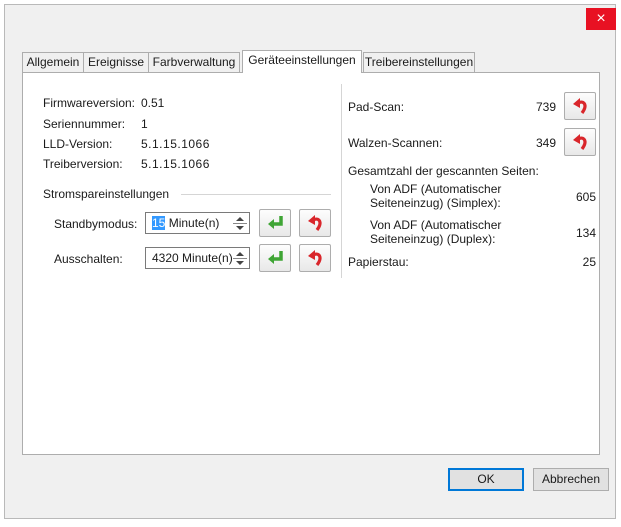 The image size is (621, 527). What do you see at coordinates (589, 262) in the screenshot?
I see `paper-jam-value: 25` at bounding box center [589, 262].